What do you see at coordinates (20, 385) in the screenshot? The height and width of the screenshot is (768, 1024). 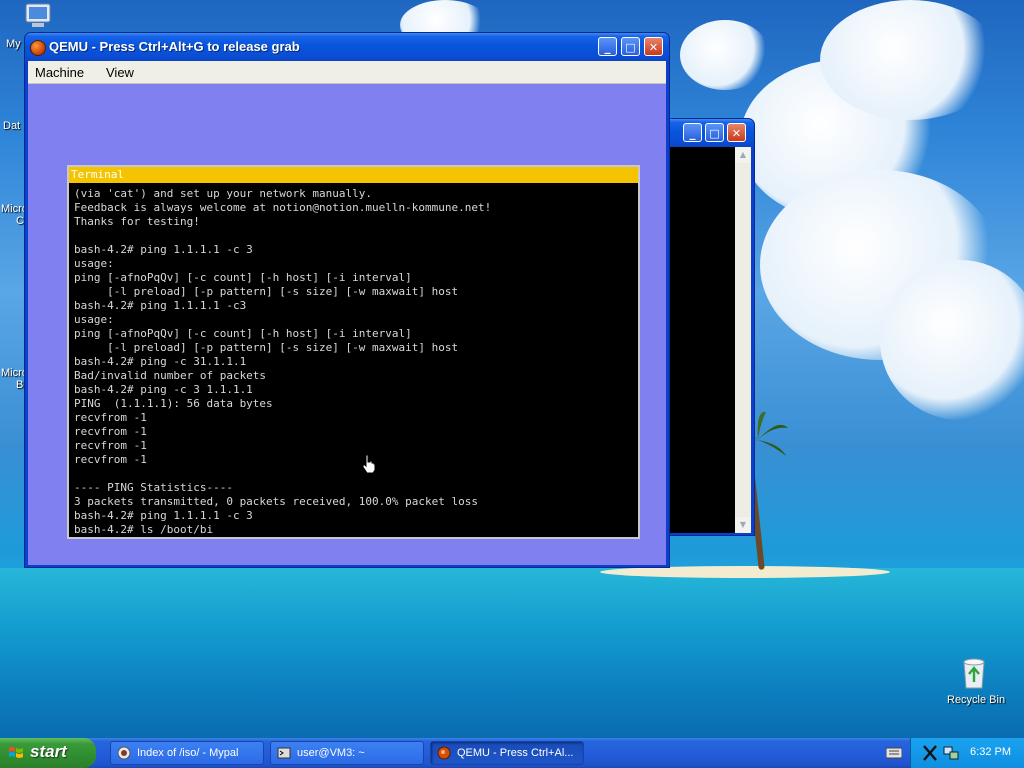 I see `desktop-icon-label: B` at bounding box center [20, 385].